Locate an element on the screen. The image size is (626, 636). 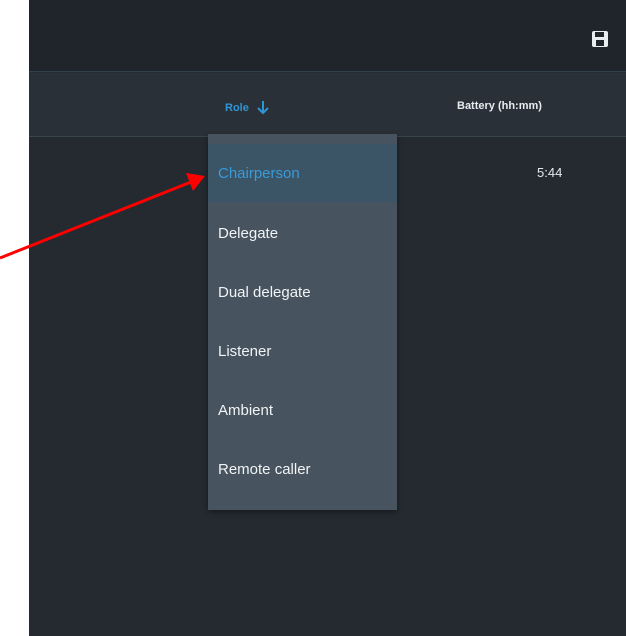
annotation-arrow is located at coordinates (102, 216).